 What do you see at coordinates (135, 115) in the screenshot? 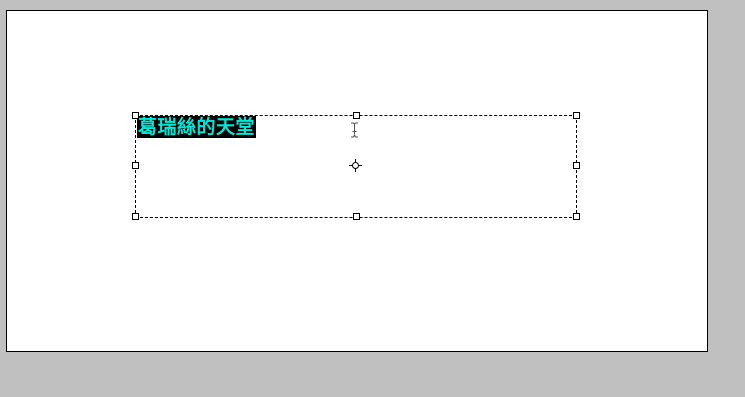
I see `resize-handle-top-left` at bounding box center [135, 115].